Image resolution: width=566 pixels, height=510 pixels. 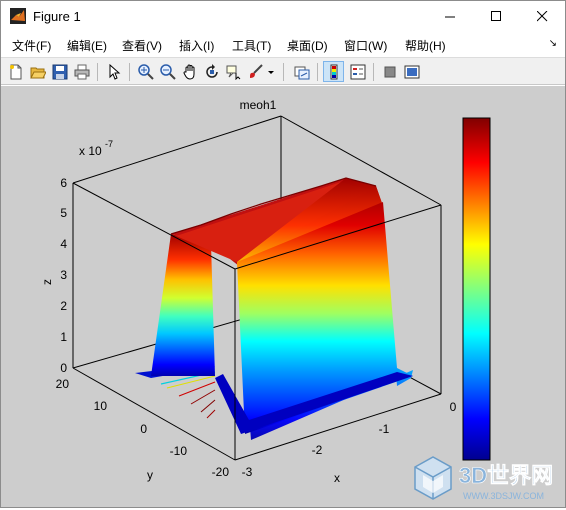 I want to click on title-bar: Figure 1, so click(x=283, y=16).